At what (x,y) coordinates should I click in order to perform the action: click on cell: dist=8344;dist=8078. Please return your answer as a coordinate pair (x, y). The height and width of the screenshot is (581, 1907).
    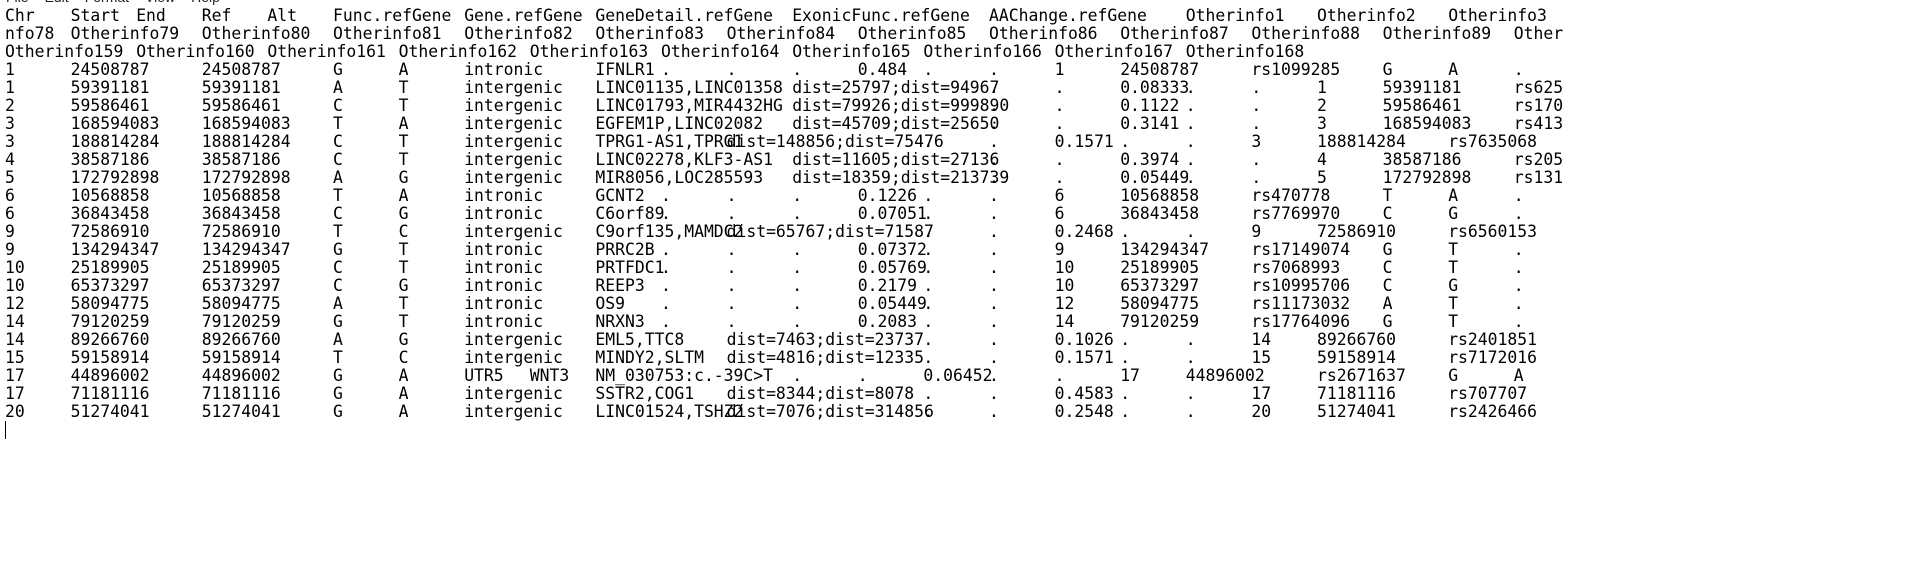
    Looking at the image, I should click on (820, 393).